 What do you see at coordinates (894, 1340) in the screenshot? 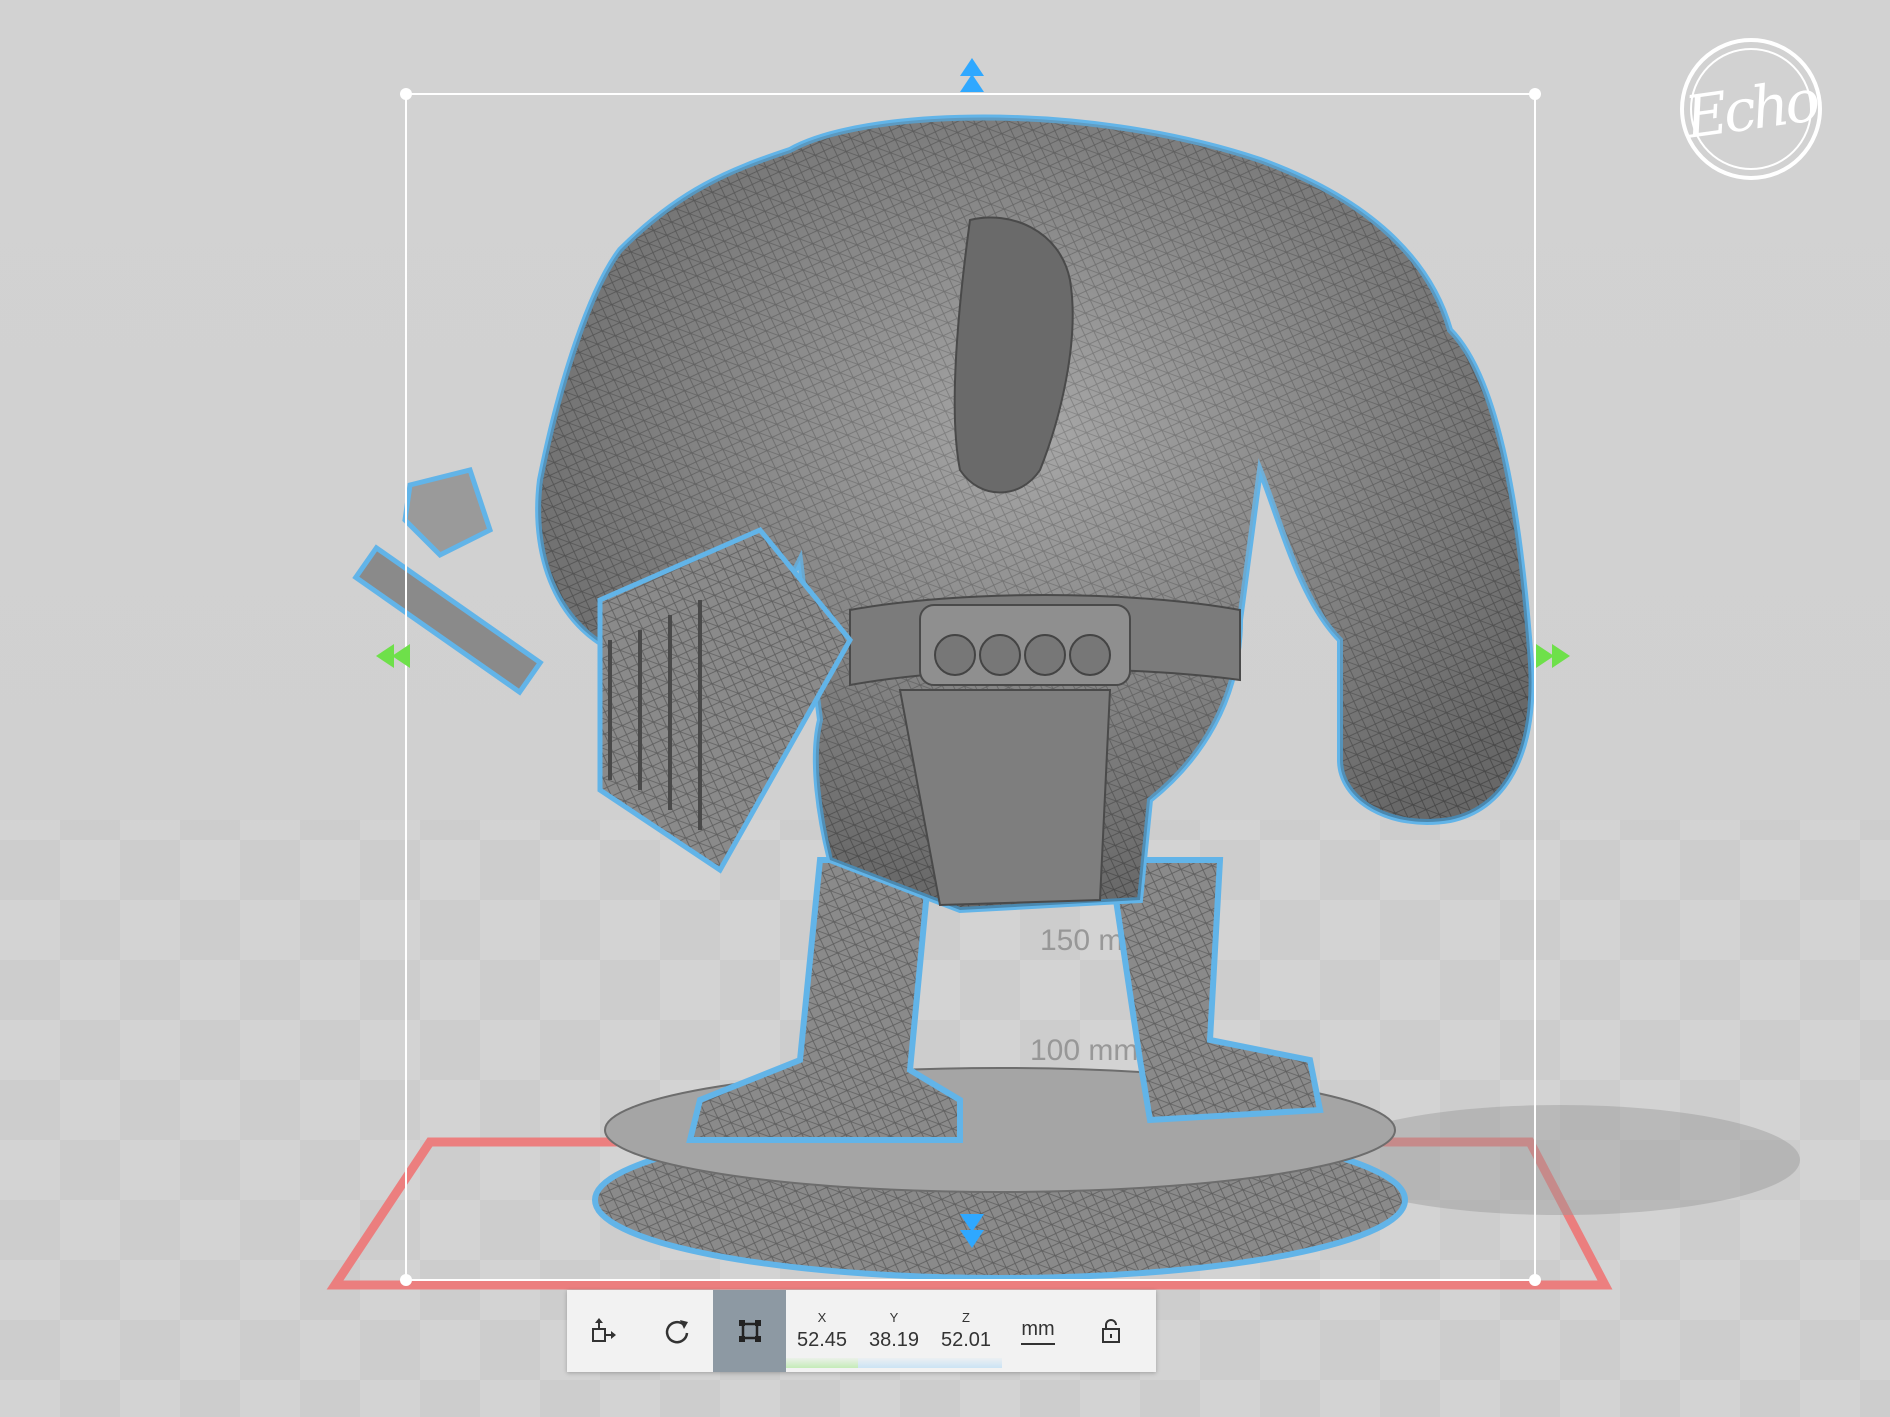
I see `y-value-input` at bounding box center [894, 1340].